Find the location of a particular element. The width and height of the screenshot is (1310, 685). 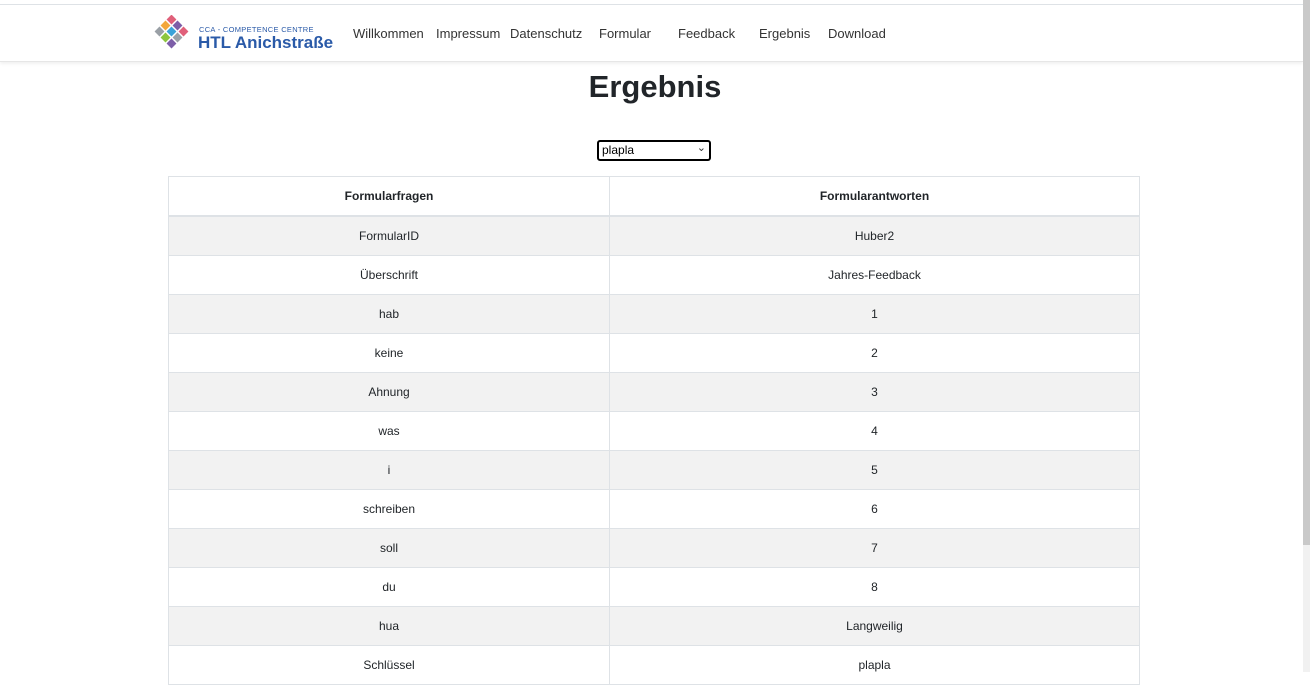

table-row: soll 7 is located at coordinates (654, 548).